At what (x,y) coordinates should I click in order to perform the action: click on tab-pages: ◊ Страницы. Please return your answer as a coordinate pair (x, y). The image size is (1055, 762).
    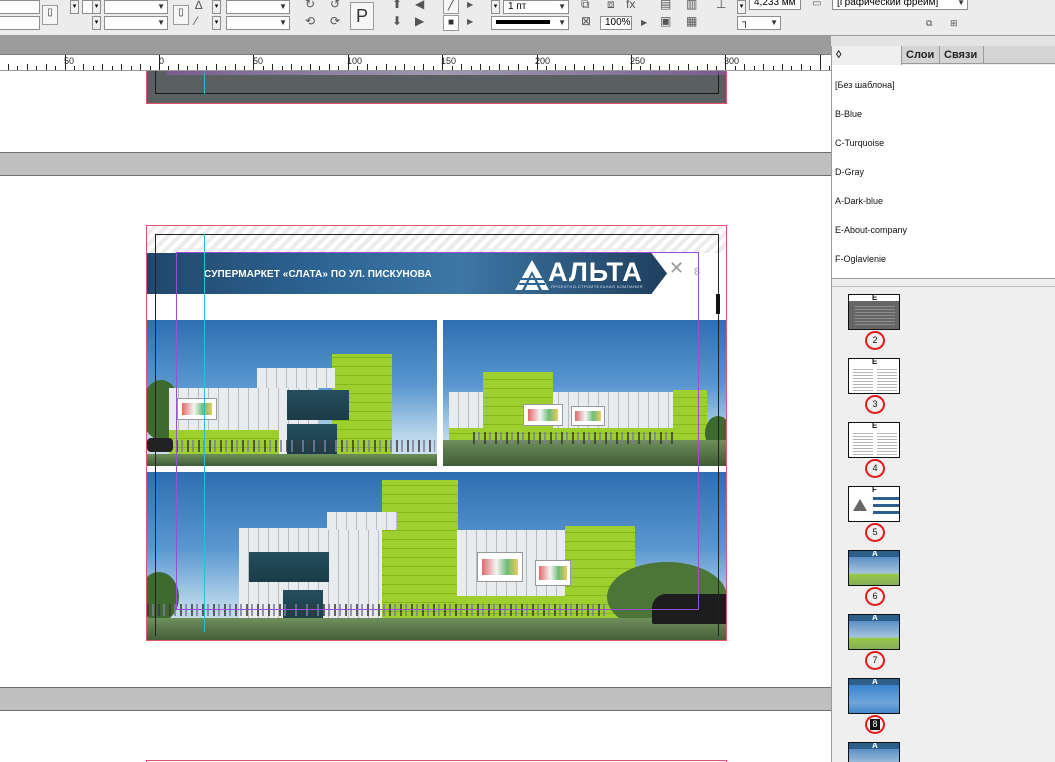
    Looking at the image, I should click on (867, 62).